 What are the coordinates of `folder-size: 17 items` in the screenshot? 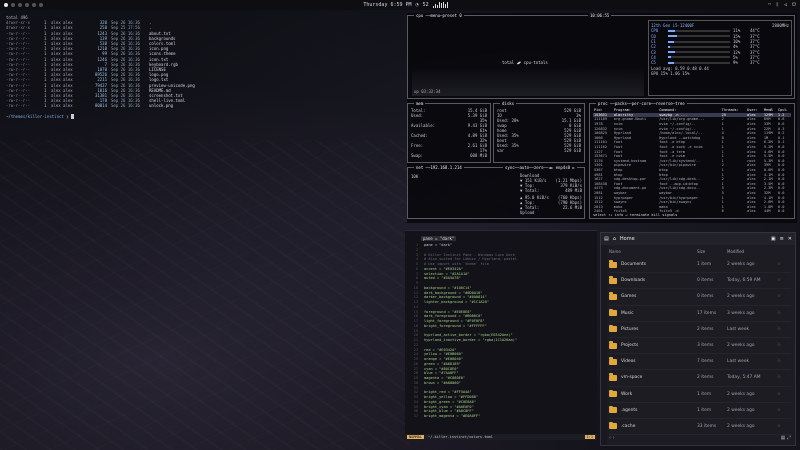 It's located at (707, 313).